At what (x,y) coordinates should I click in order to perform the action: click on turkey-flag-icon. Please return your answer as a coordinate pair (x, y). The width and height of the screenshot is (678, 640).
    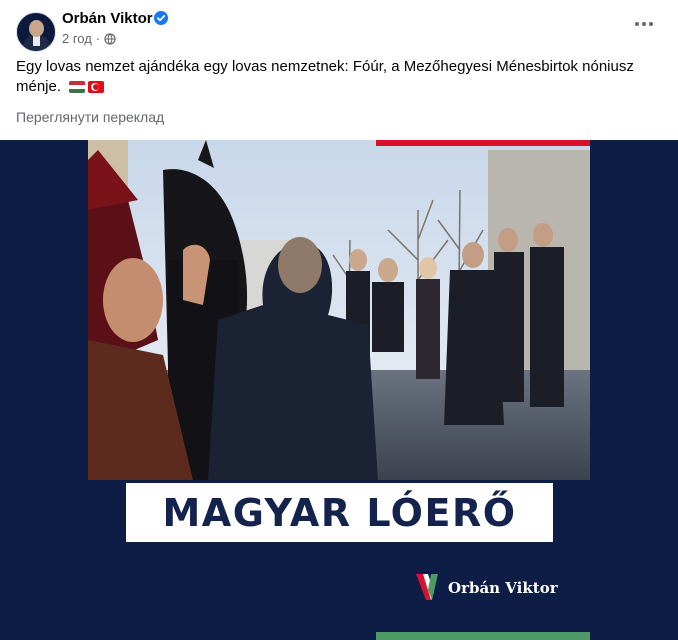
    Looking at the image, I should click on (96, 87).